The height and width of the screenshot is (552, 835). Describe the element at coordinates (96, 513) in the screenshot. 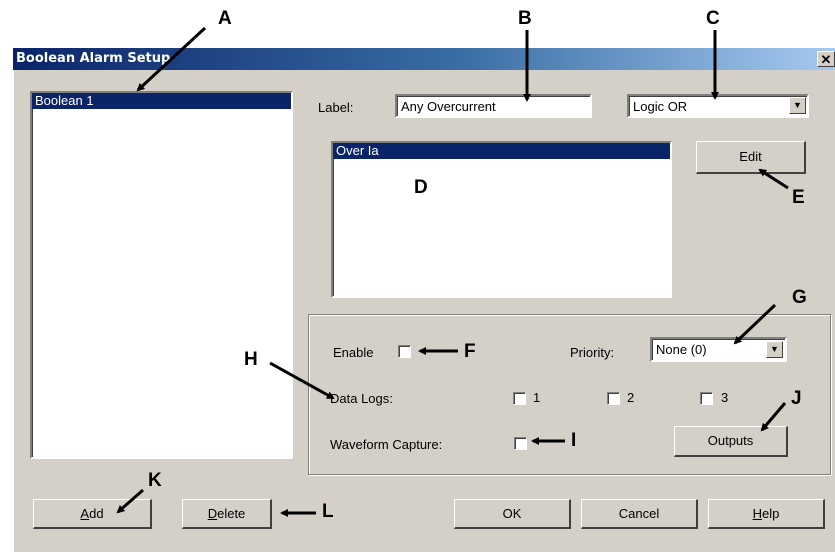

I see `add-label: dd` at that location.